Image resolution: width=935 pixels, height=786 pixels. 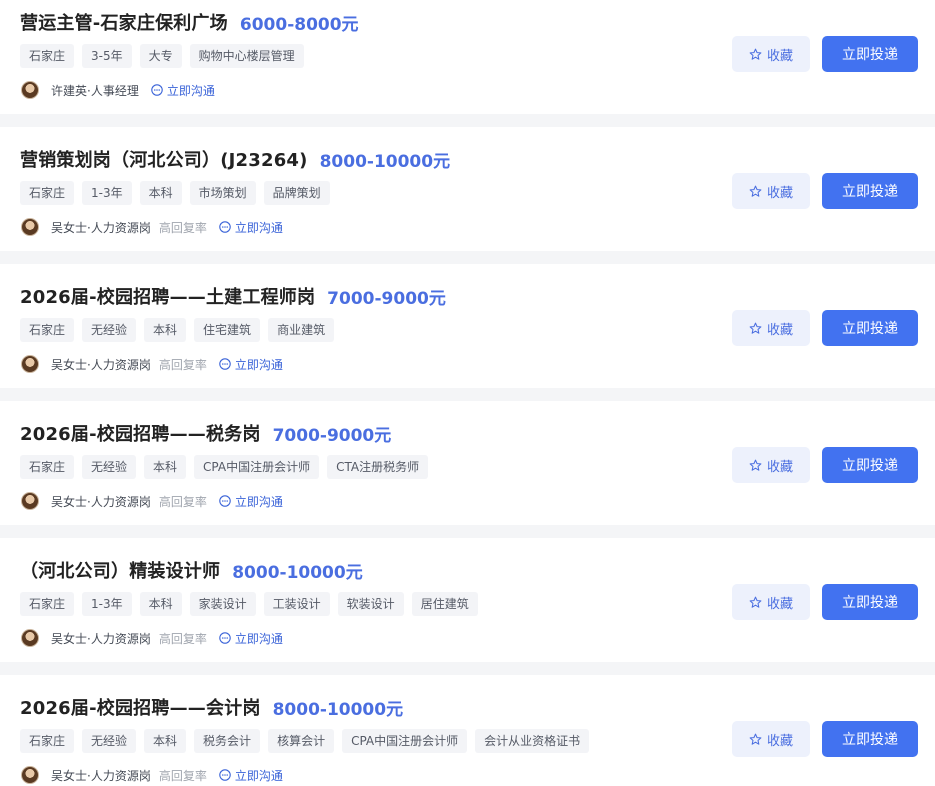 I want to click on job-tag: 住宅建筑, so click(x=227, y=330).